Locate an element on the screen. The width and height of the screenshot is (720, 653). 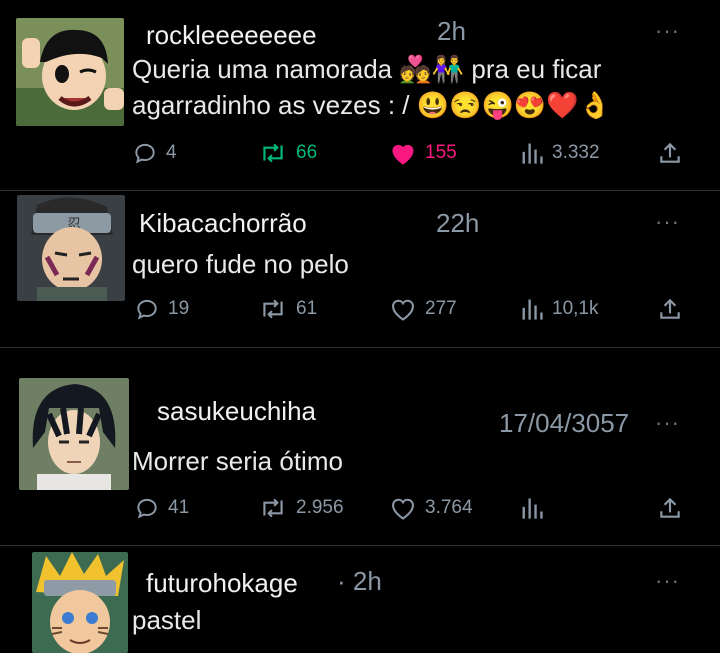
repost-count: 2.956 is located at coordinates (320, 507).